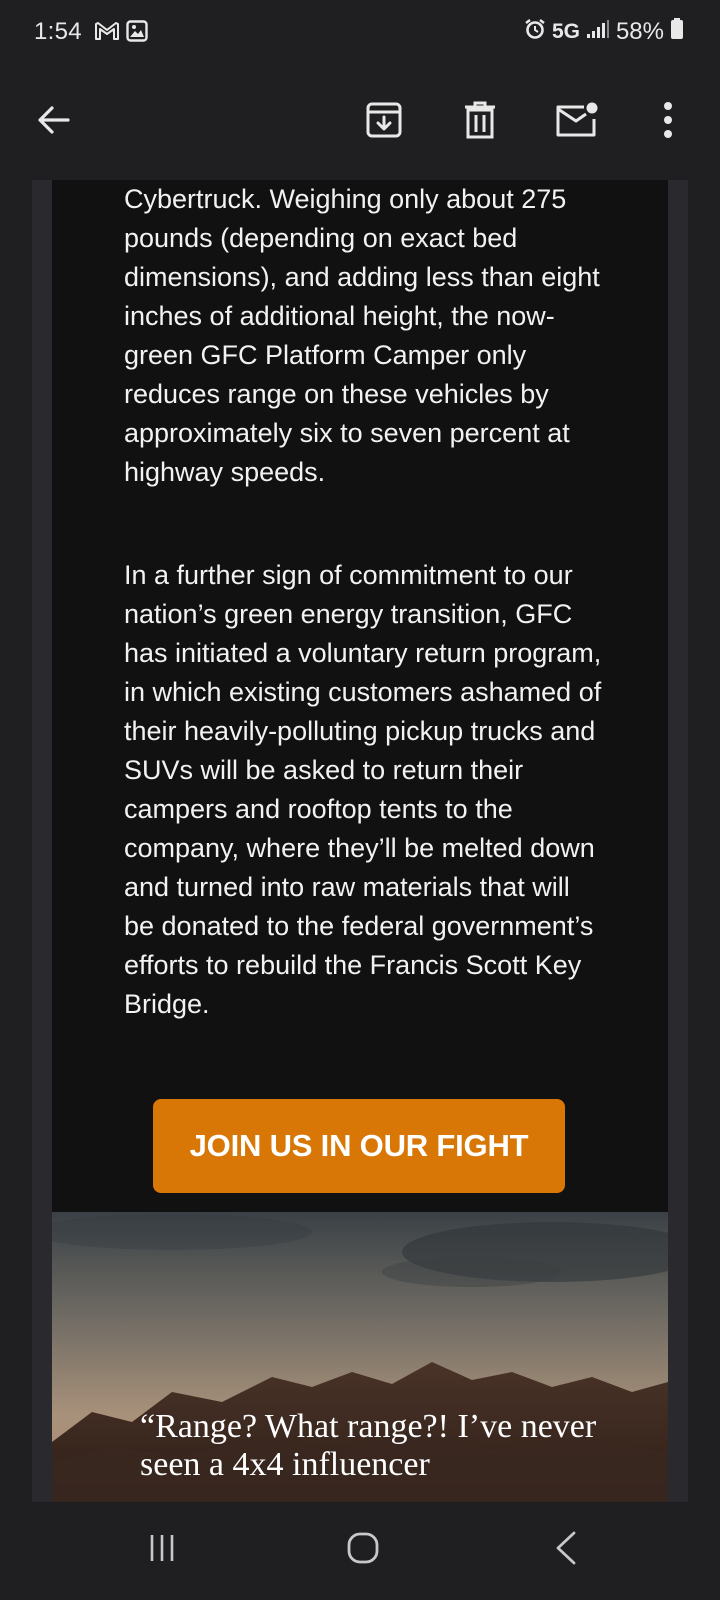  Describe the element at coordinates (58, 31) in the screenshot. I see `status-time: 1:54` at that location.